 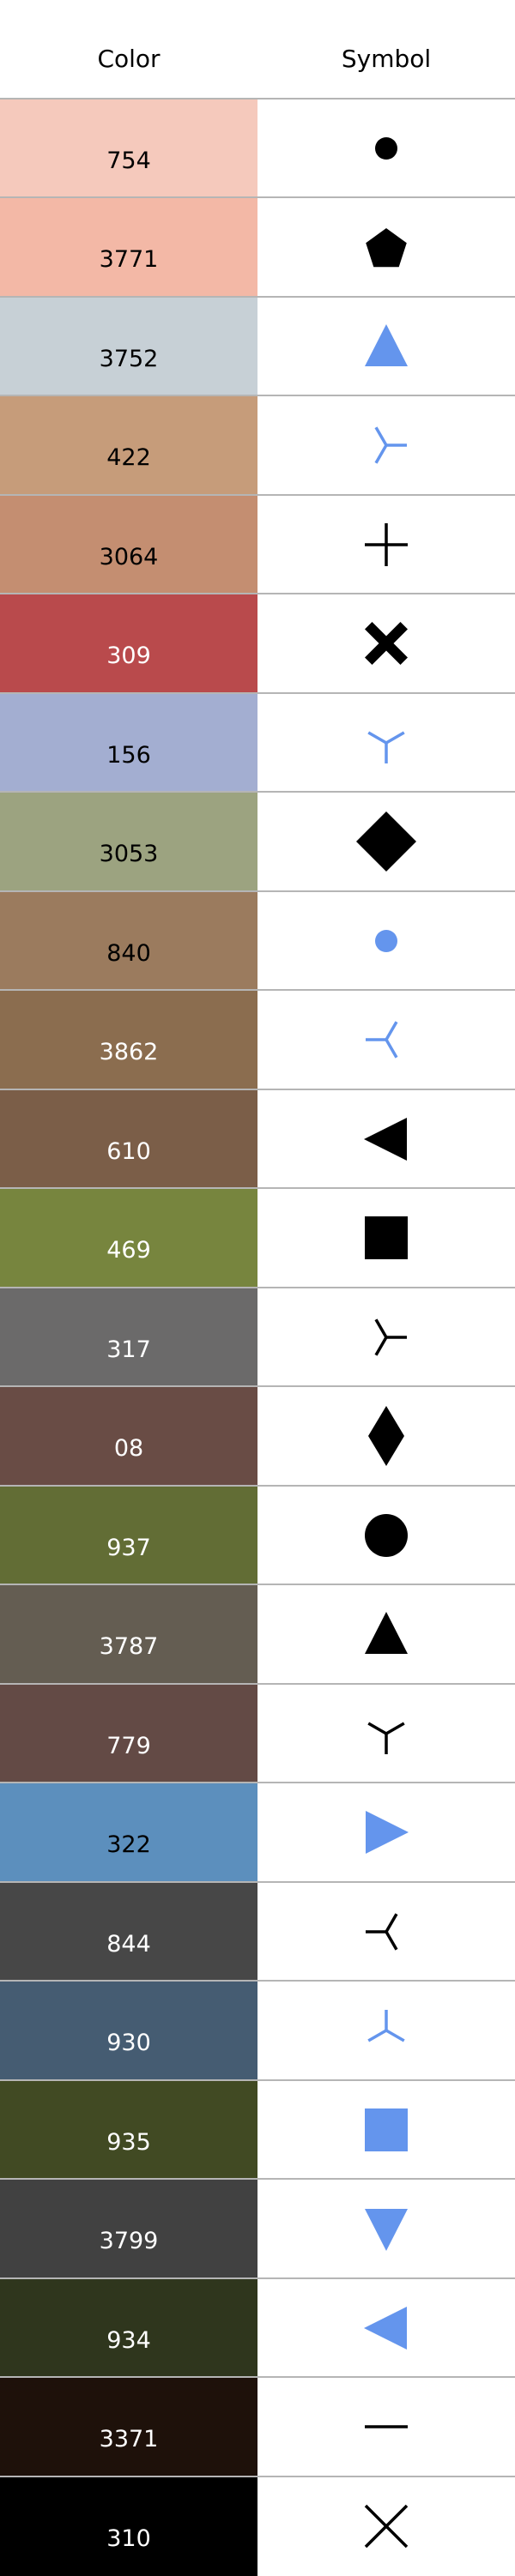 What do you see at coordinates (128, 655) in the screenshot?
I see `color-code-label: 309` at bounding box center [128, 655].